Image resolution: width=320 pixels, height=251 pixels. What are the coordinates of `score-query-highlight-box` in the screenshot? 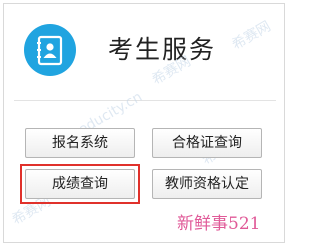 It's located at (80, 184).